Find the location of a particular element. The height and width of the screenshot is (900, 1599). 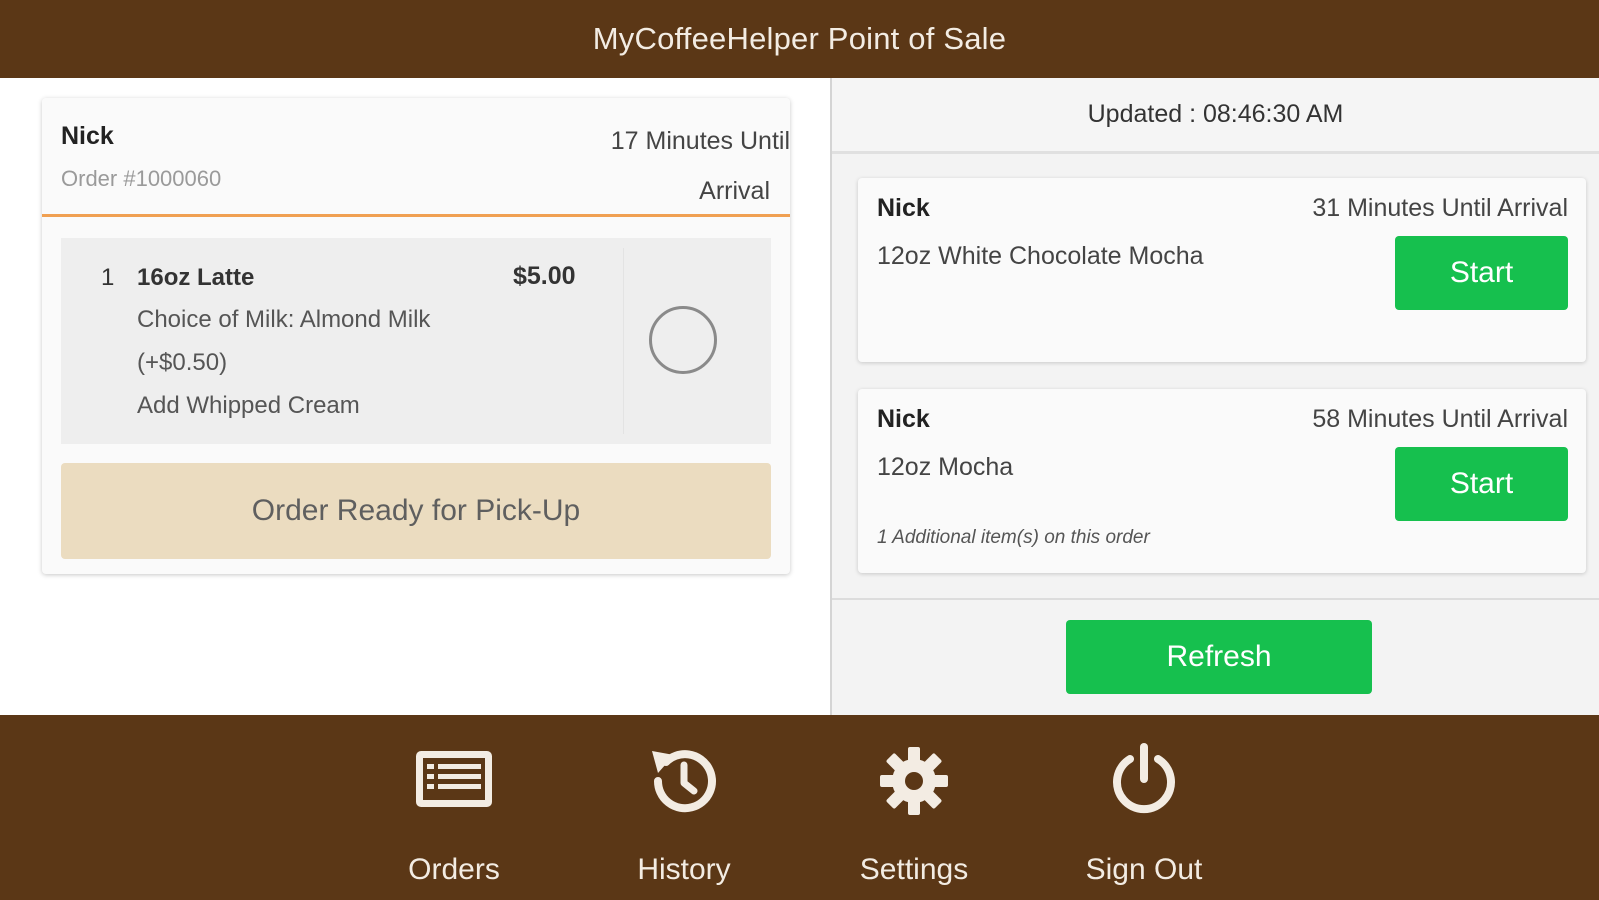

queue-item-name: 12oz Mocha is located at coordinates (945, 467).